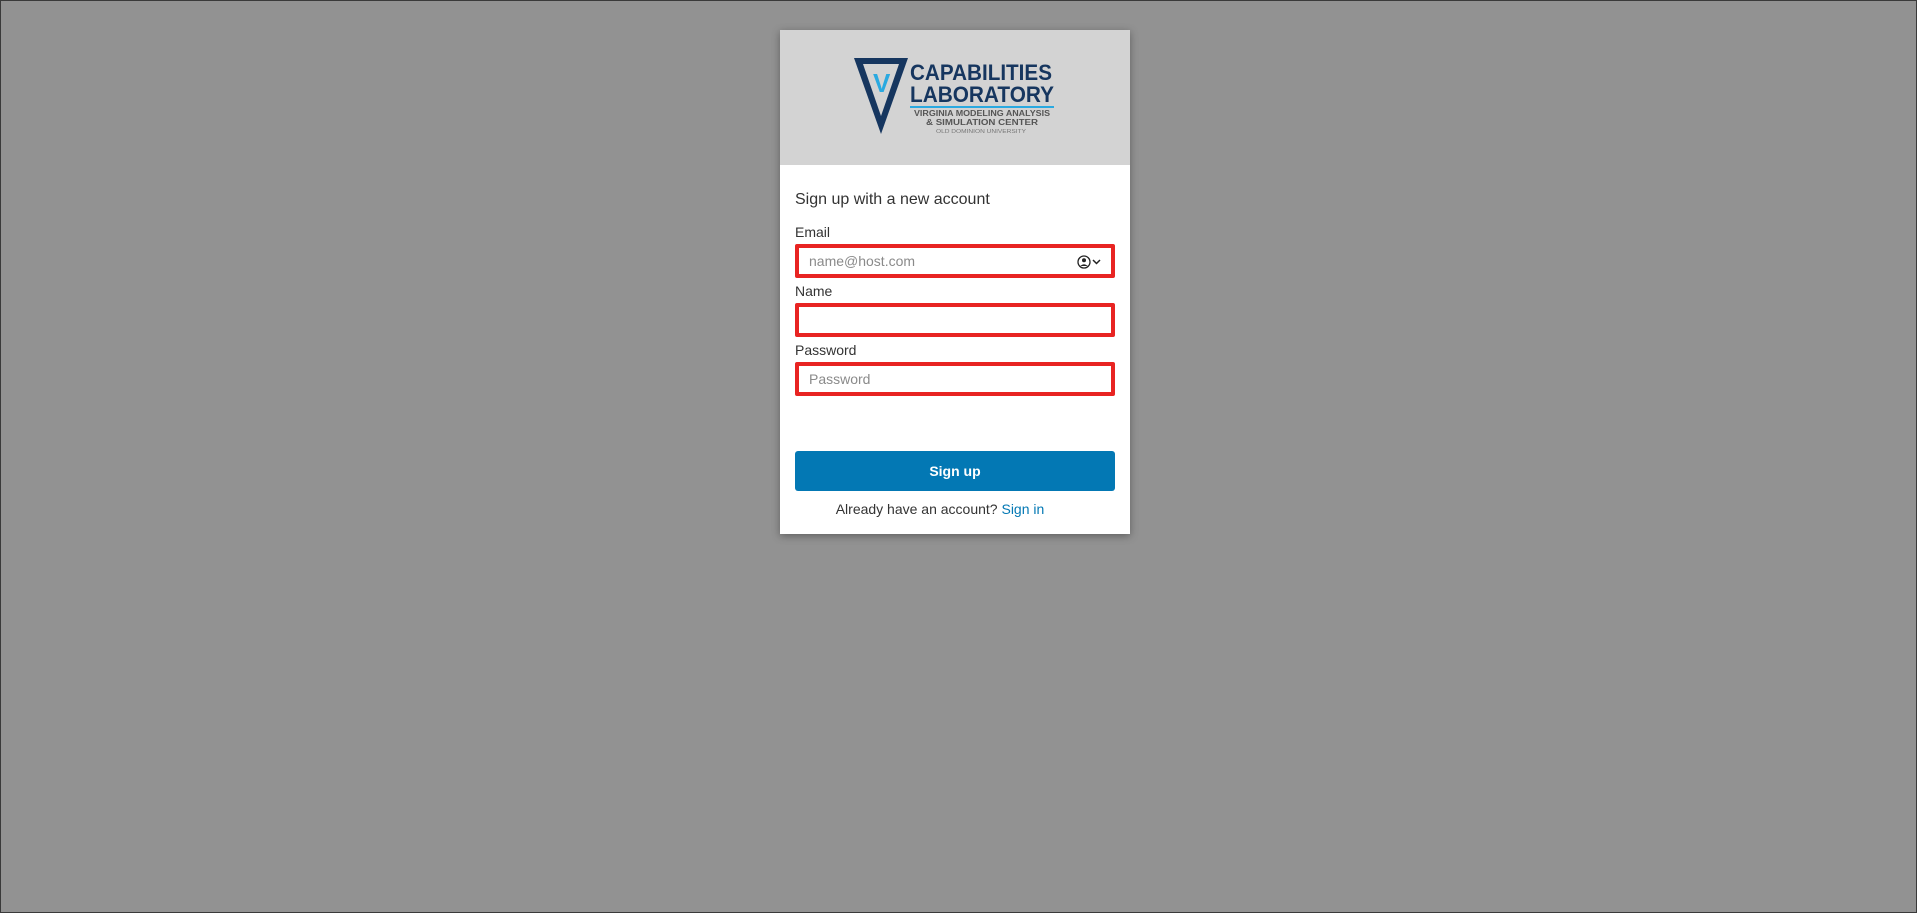  I want to click on email-input, so click(955, 261).